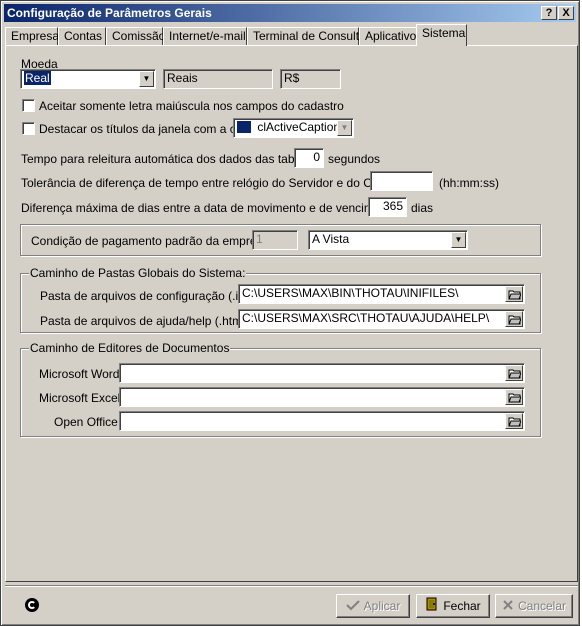 Image resolution: width=582 pixels, height=626 pixels. What do you see at coordinates (350, 293) in the screenshot?
I see `config-folder-value: C:\USERS\MAX\BIN\THOTAU\INIFILES\` at bounding box center [350, 293].